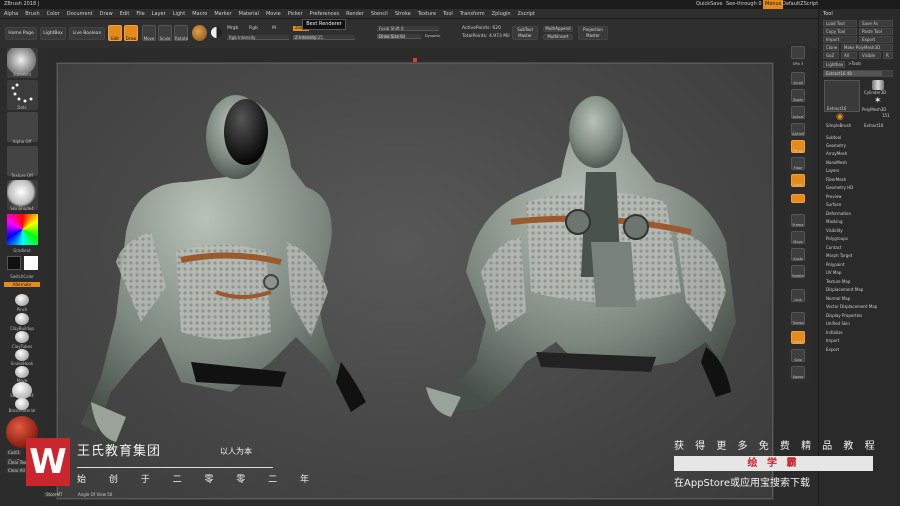 This screenshot has width=900, height=506. What do you see at coordinates (838, 298) in the screenshot?
I see `subpalette-normal-map: Normal Map` at bounding box center [838, 298].